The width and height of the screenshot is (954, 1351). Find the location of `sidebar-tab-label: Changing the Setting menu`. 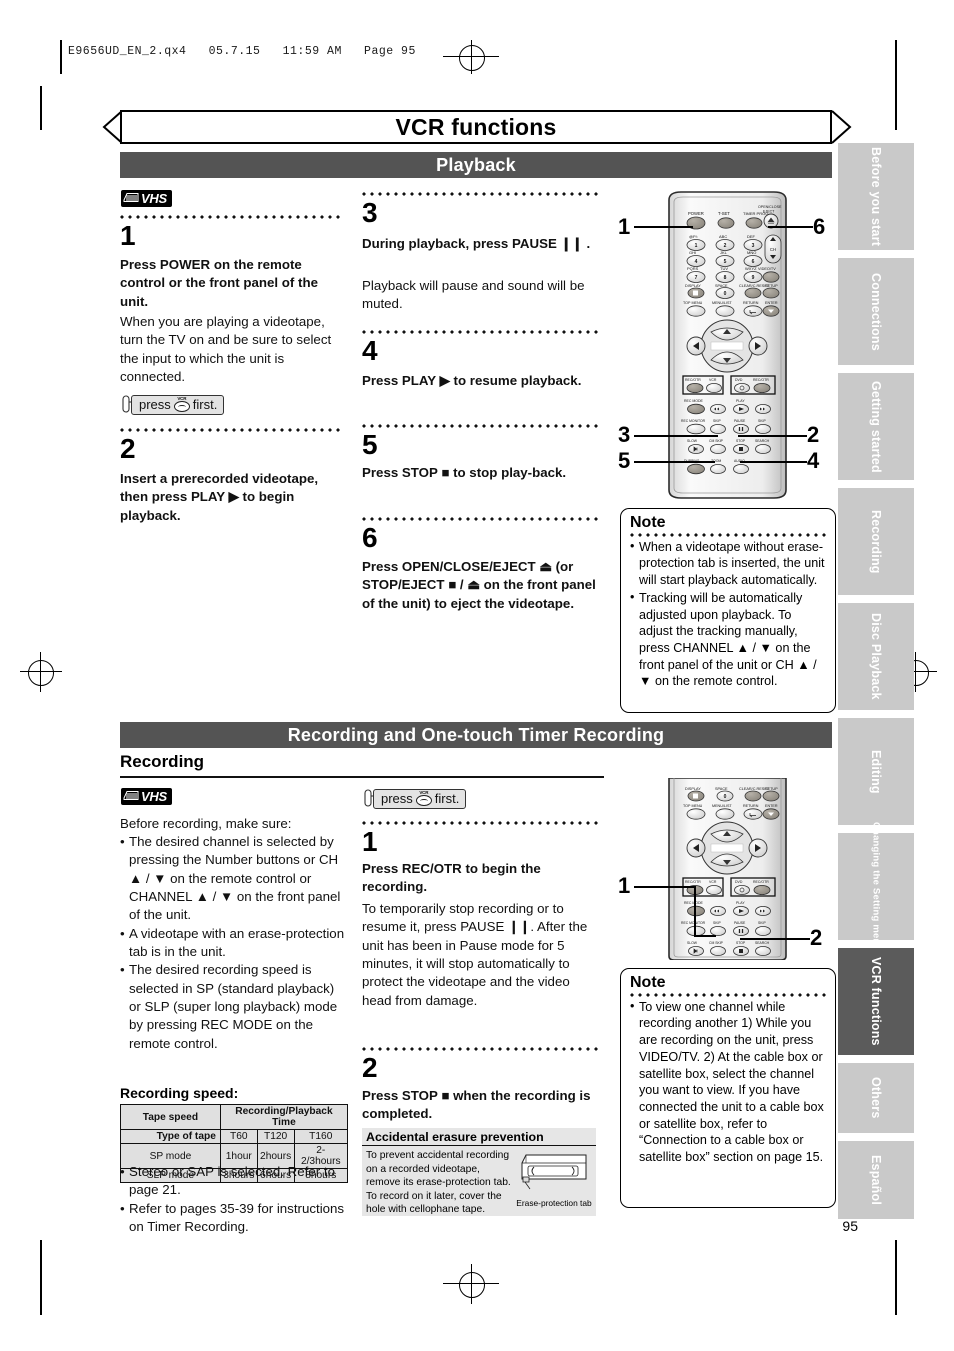

sidebar-tab-label: Changing the Setting menu is located at coordinates (876, 886).